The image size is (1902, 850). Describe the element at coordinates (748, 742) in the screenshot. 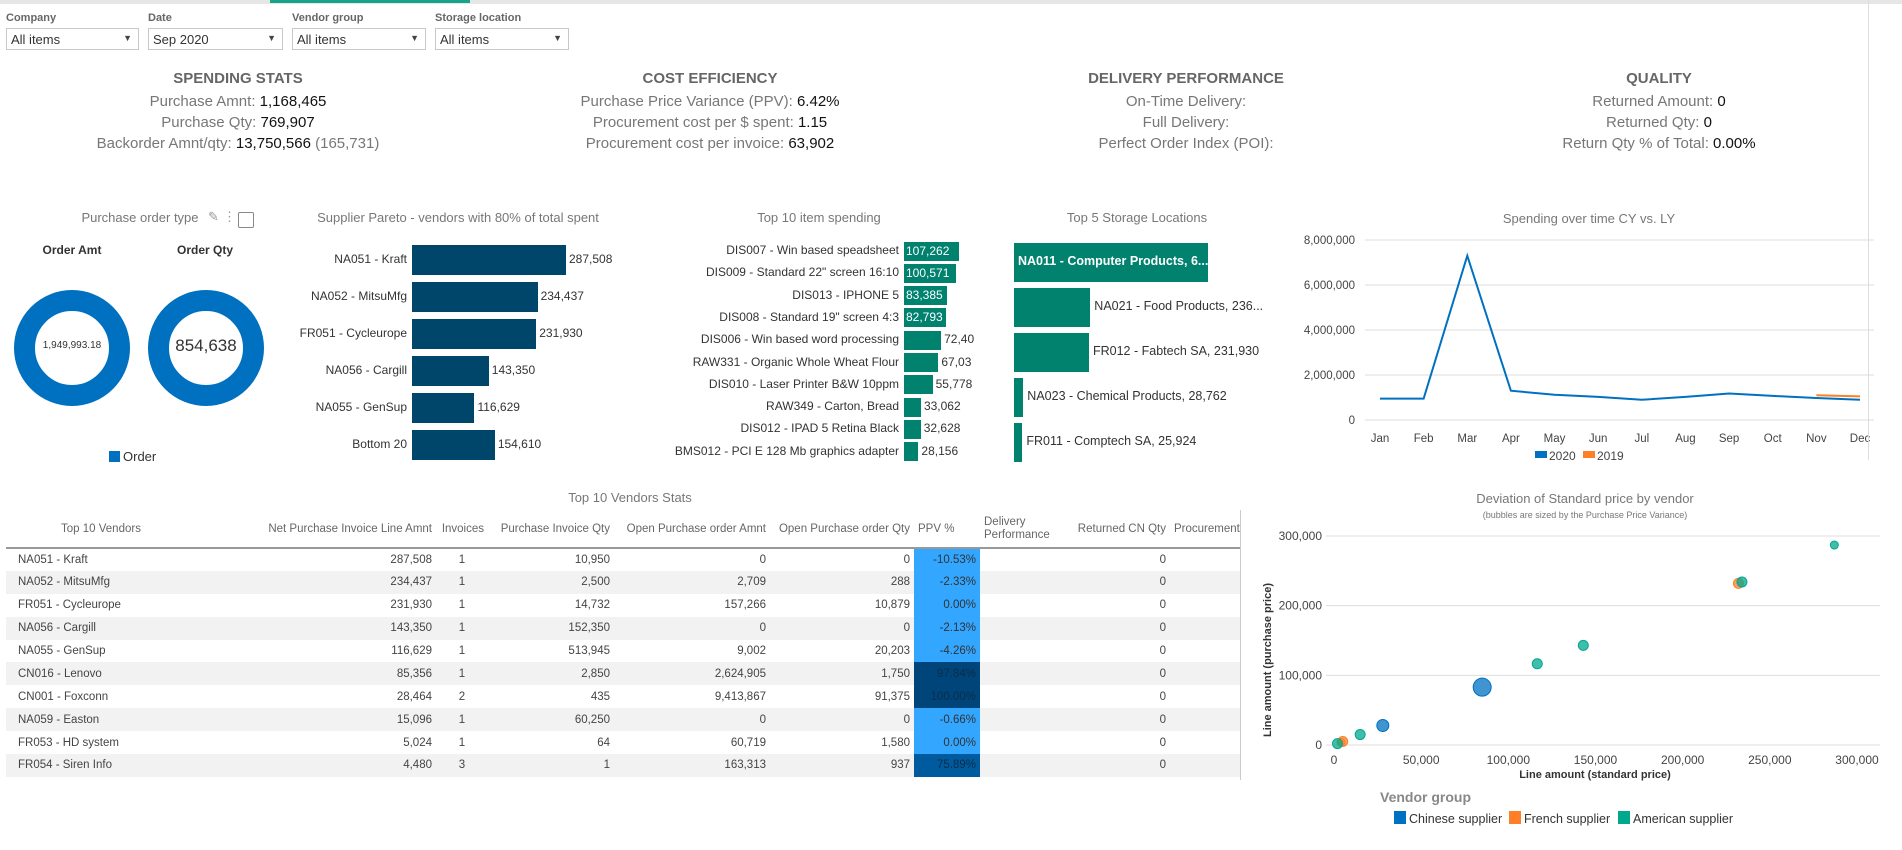

I see `table-cell: 60,719` at that location.